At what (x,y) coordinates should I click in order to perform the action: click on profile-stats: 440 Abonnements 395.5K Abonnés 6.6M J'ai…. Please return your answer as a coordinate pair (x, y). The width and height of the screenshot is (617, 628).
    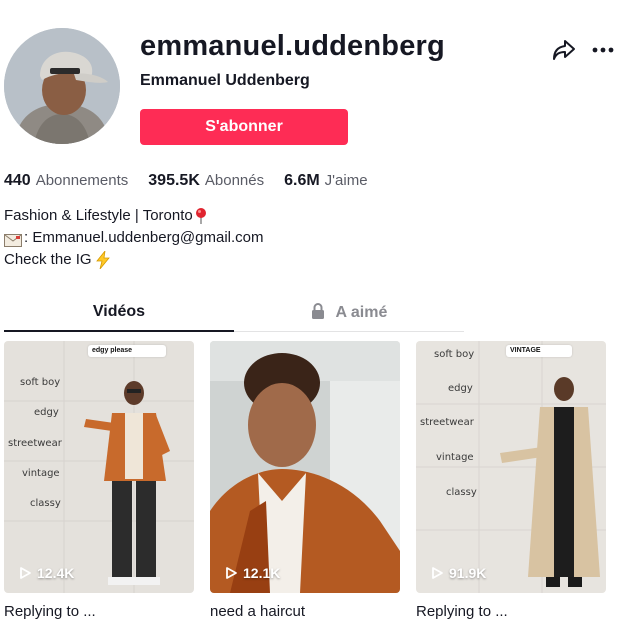
    Looking at the image, I should click on (196, 181).